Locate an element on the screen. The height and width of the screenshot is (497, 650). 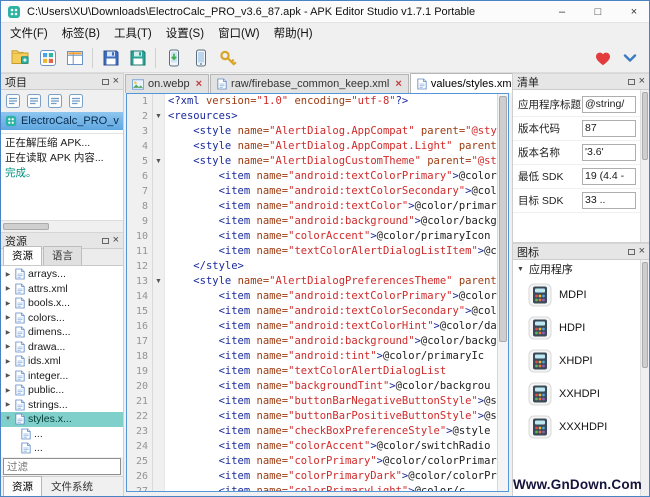
close-button: × is located at coordinates (634, 12).